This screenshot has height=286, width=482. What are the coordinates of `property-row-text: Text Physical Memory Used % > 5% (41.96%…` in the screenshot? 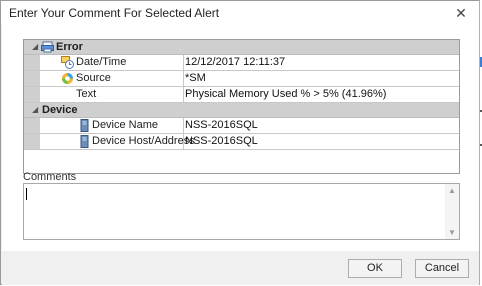 It's located at (241, 95).